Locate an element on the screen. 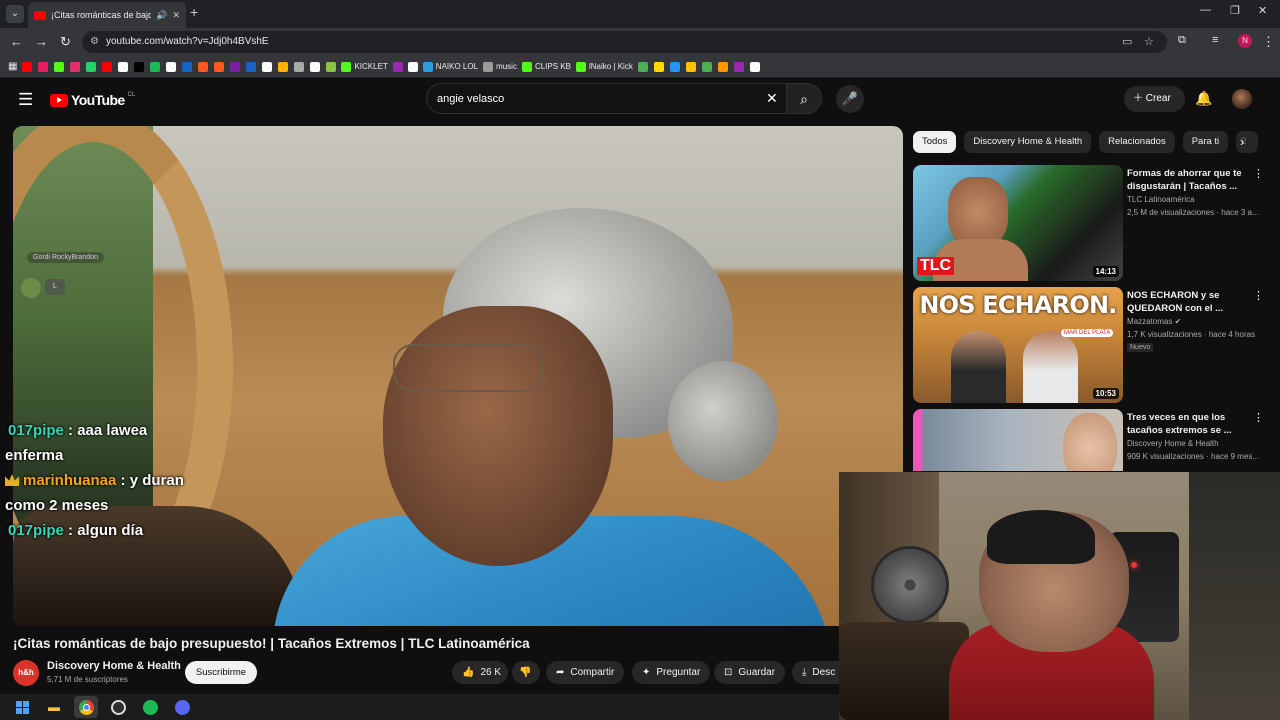 The width and height of the screenshot is (1280, 720). spotify-icon is located at coordinates (150, 707).